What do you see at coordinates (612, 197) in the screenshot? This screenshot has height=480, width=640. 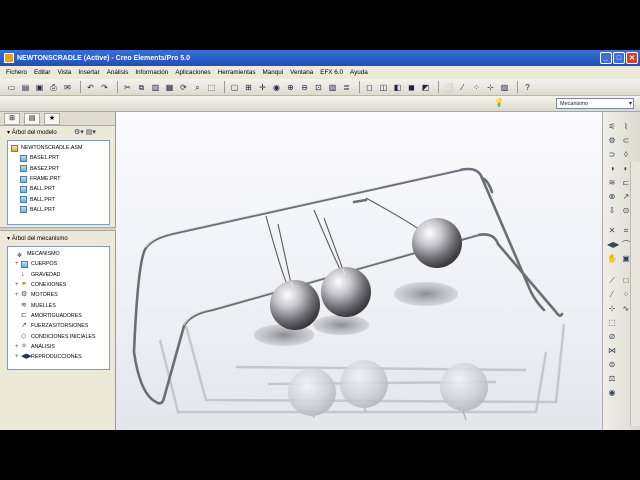 I see `bushing-icon: ⊗` at bounding box center [612, 197].